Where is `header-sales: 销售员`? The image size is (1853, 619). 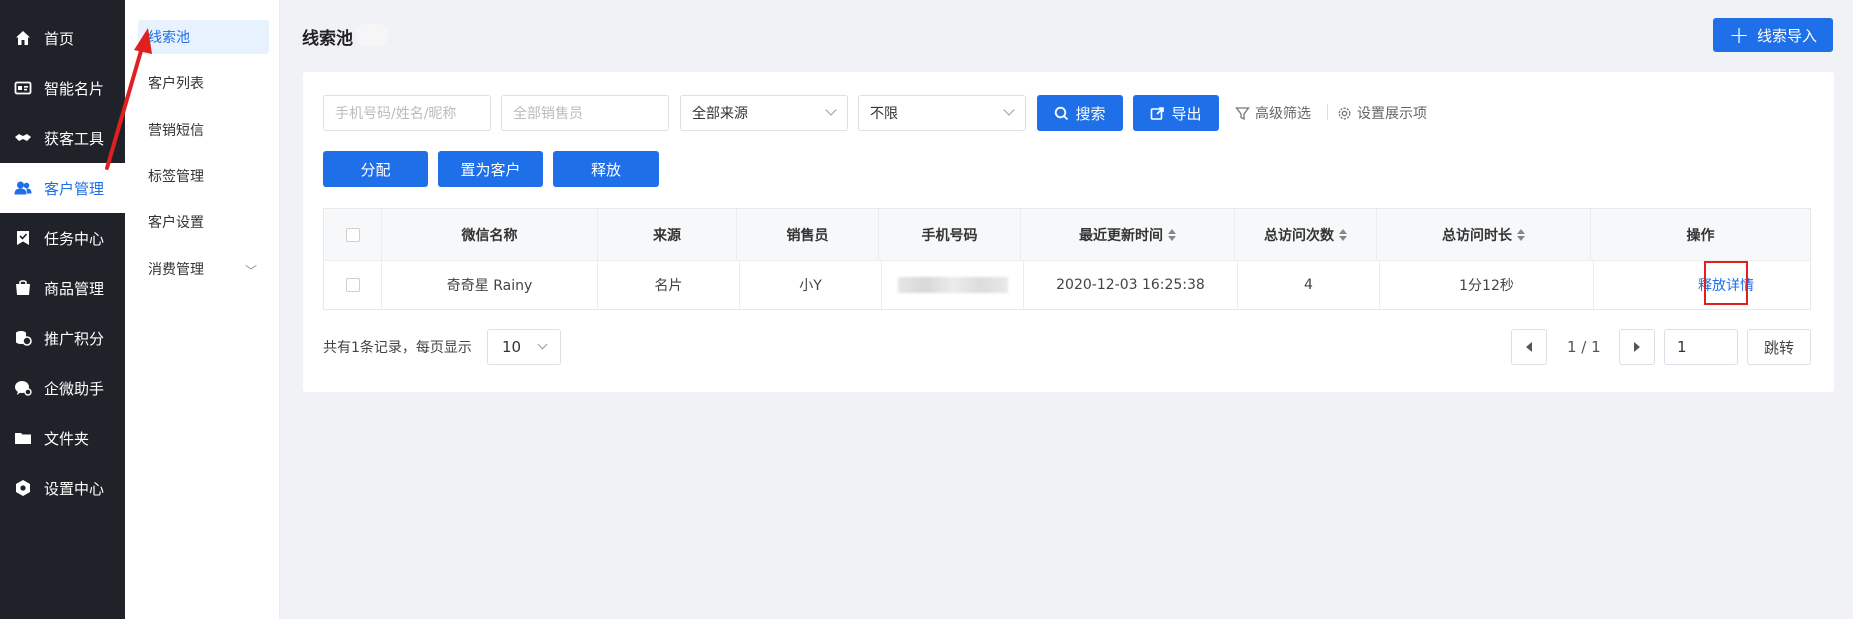
header-sales: 销售员 is located at coordinates (808, 234).